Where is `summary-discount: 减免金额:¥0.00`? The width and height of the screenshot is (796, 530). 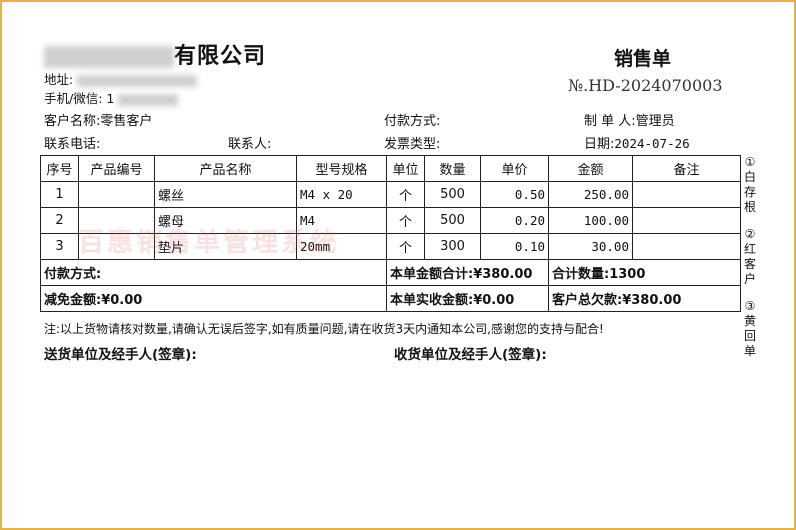 summary-discount: 减免金额:¥0.00 is located at coordinates (213, 298).